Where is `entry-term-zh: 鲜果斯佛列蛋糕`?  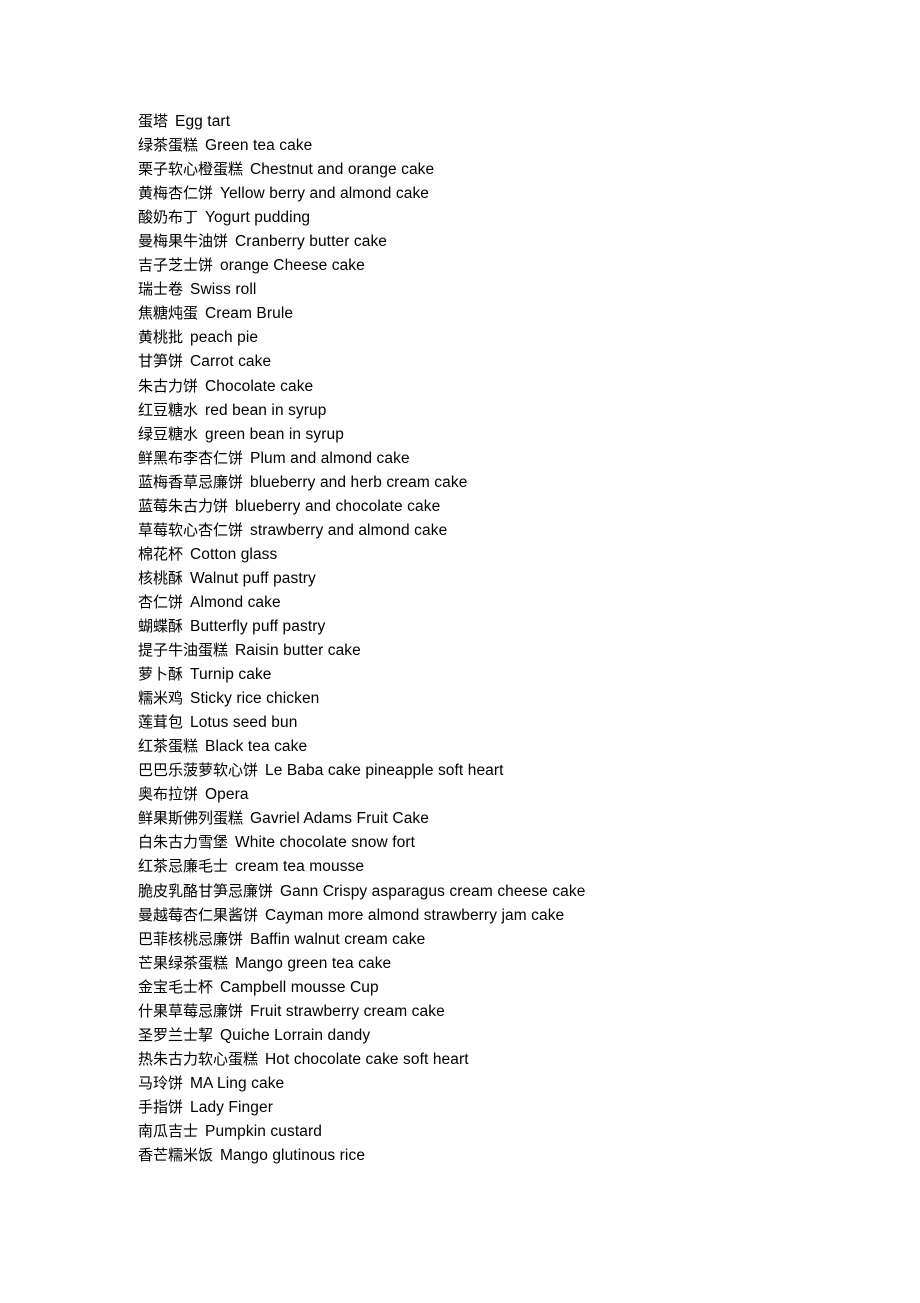
entry-term-zh: 鲜果斯佛列蛋糕 is located at coordinates (191, 818).